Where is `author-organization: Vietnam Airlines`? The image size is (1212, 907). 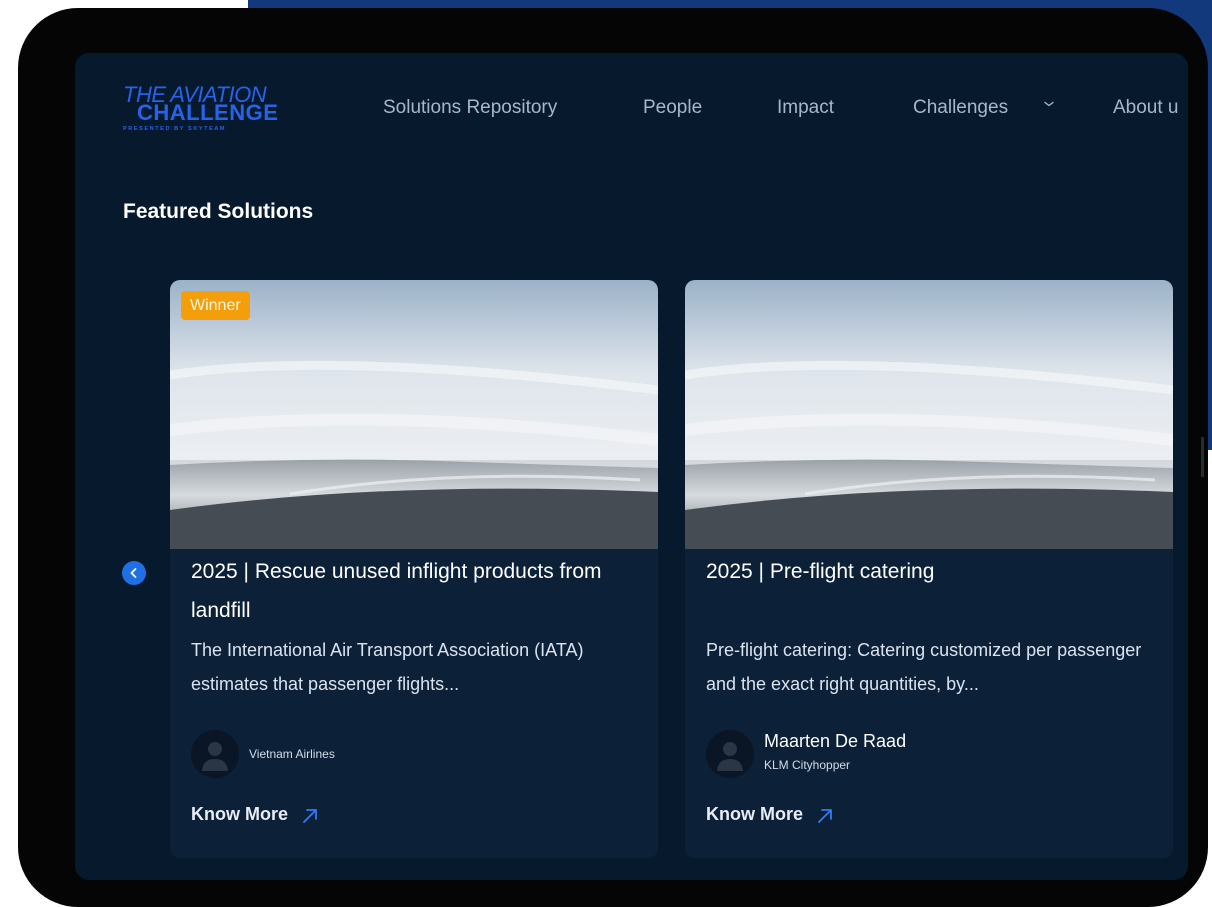
author-organization: Vietnam Airlines is located at coordinates (292, 754).